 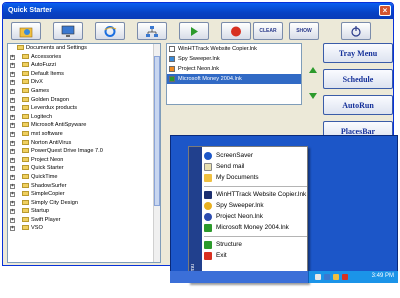 I want to click on winhttrack-icon, so click(x=208, y=195).